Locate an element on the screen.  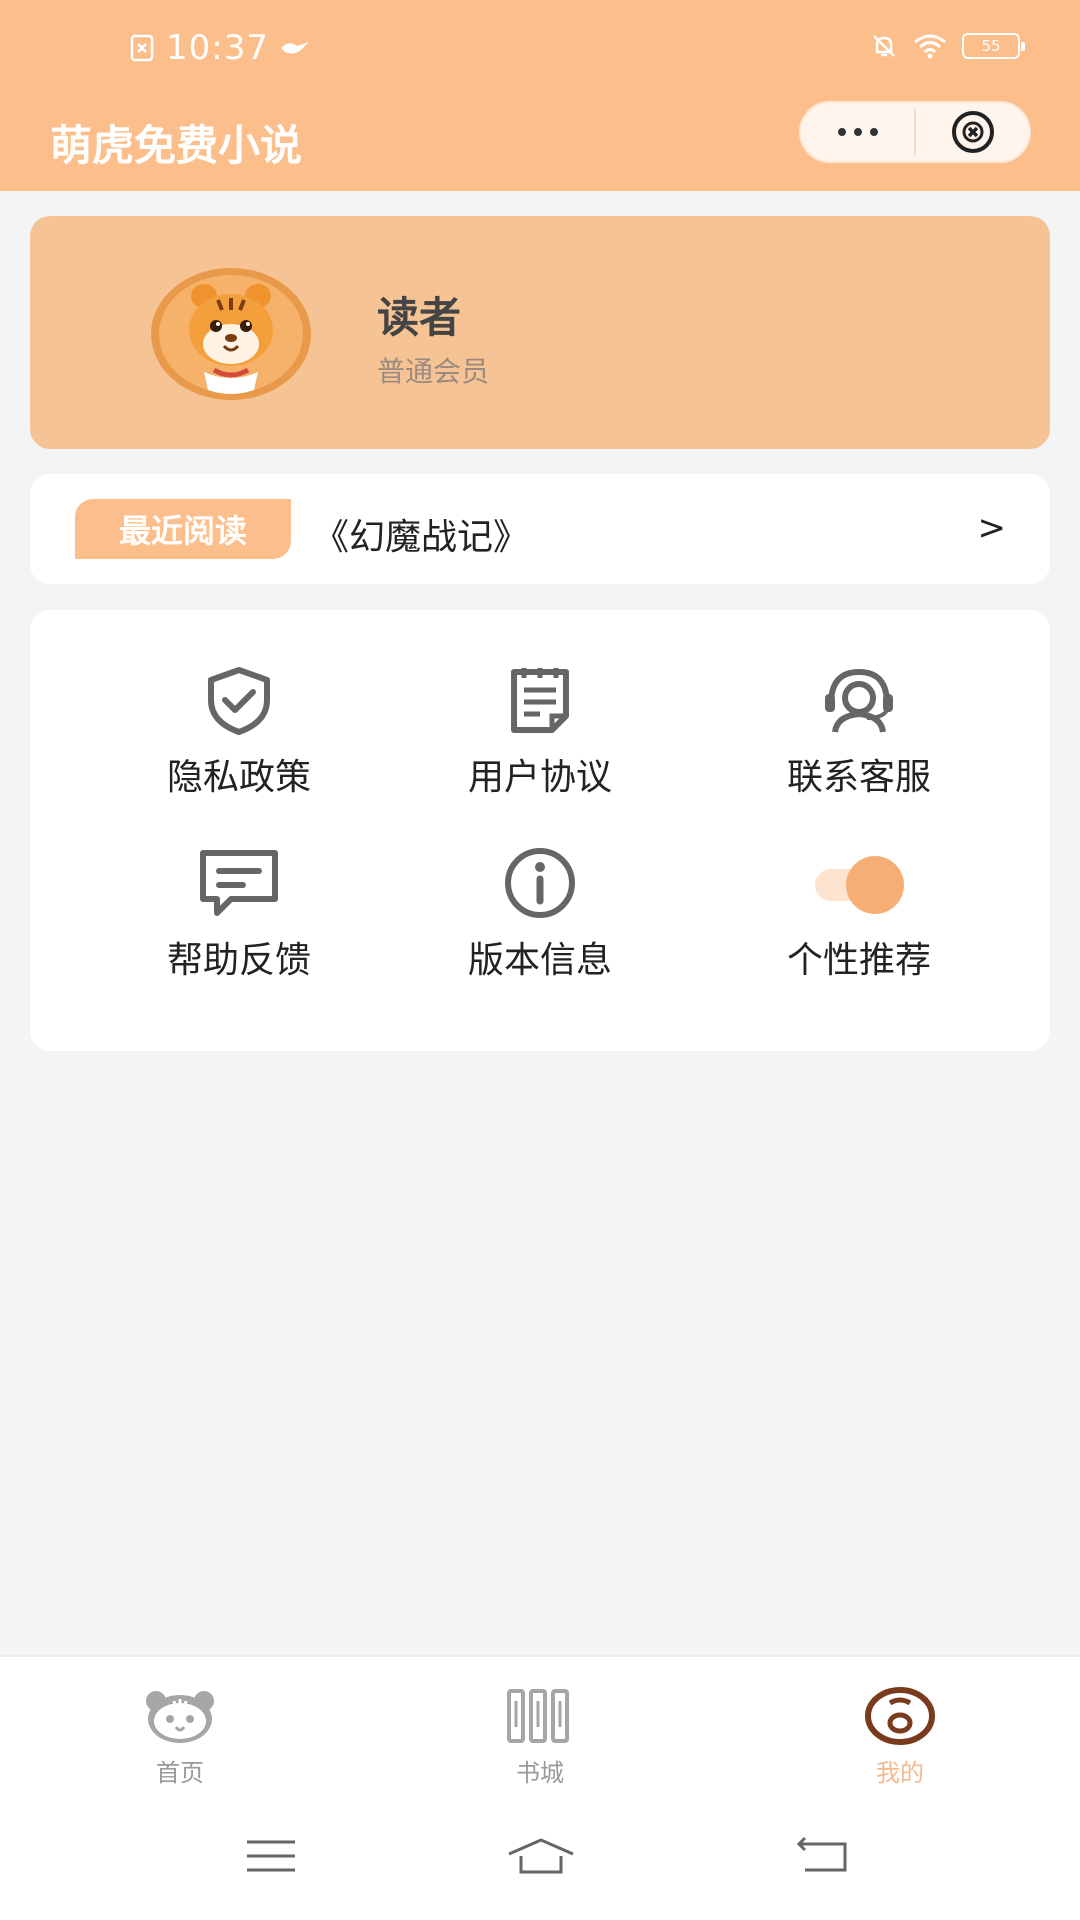
document-icon is located at coordinates (540, 700).